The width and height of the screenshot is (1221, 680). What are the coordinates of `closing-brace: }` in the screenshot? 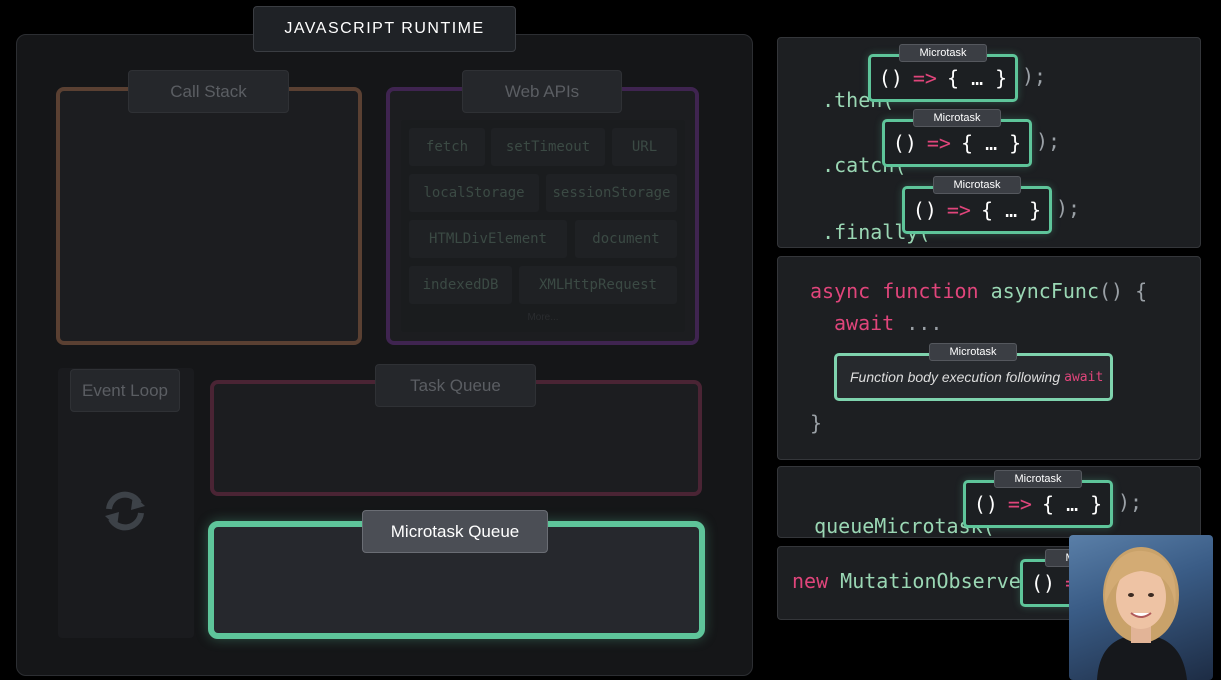 It's located at (816, 423).